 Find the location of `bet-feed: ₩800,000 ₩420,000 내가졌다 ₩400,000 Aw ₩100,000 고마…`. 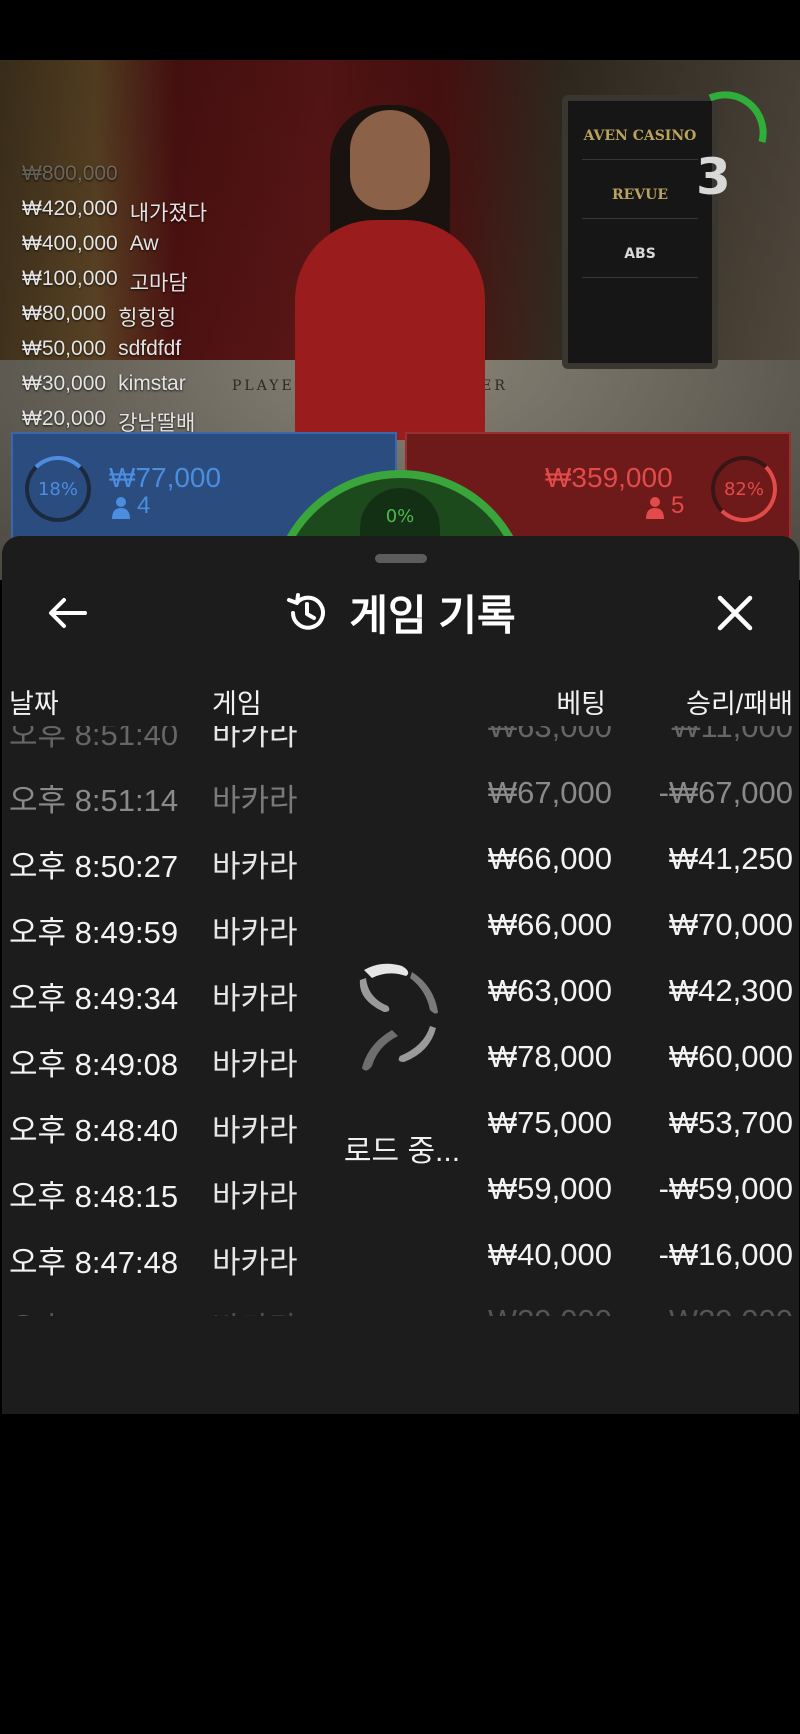

bet-feed: ₩800,000 ₩420,000 내가졌다 ₩400,000 Aw ₩100,000 고마… is located at coordinates (162, 319).